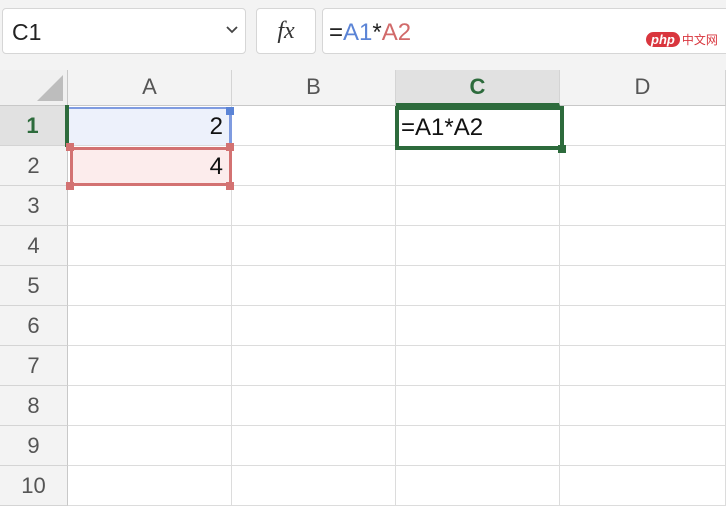  Describe the element at coordinates (358, 32) in the screenshot. I see `formula-ref-a1: A1` at that location.